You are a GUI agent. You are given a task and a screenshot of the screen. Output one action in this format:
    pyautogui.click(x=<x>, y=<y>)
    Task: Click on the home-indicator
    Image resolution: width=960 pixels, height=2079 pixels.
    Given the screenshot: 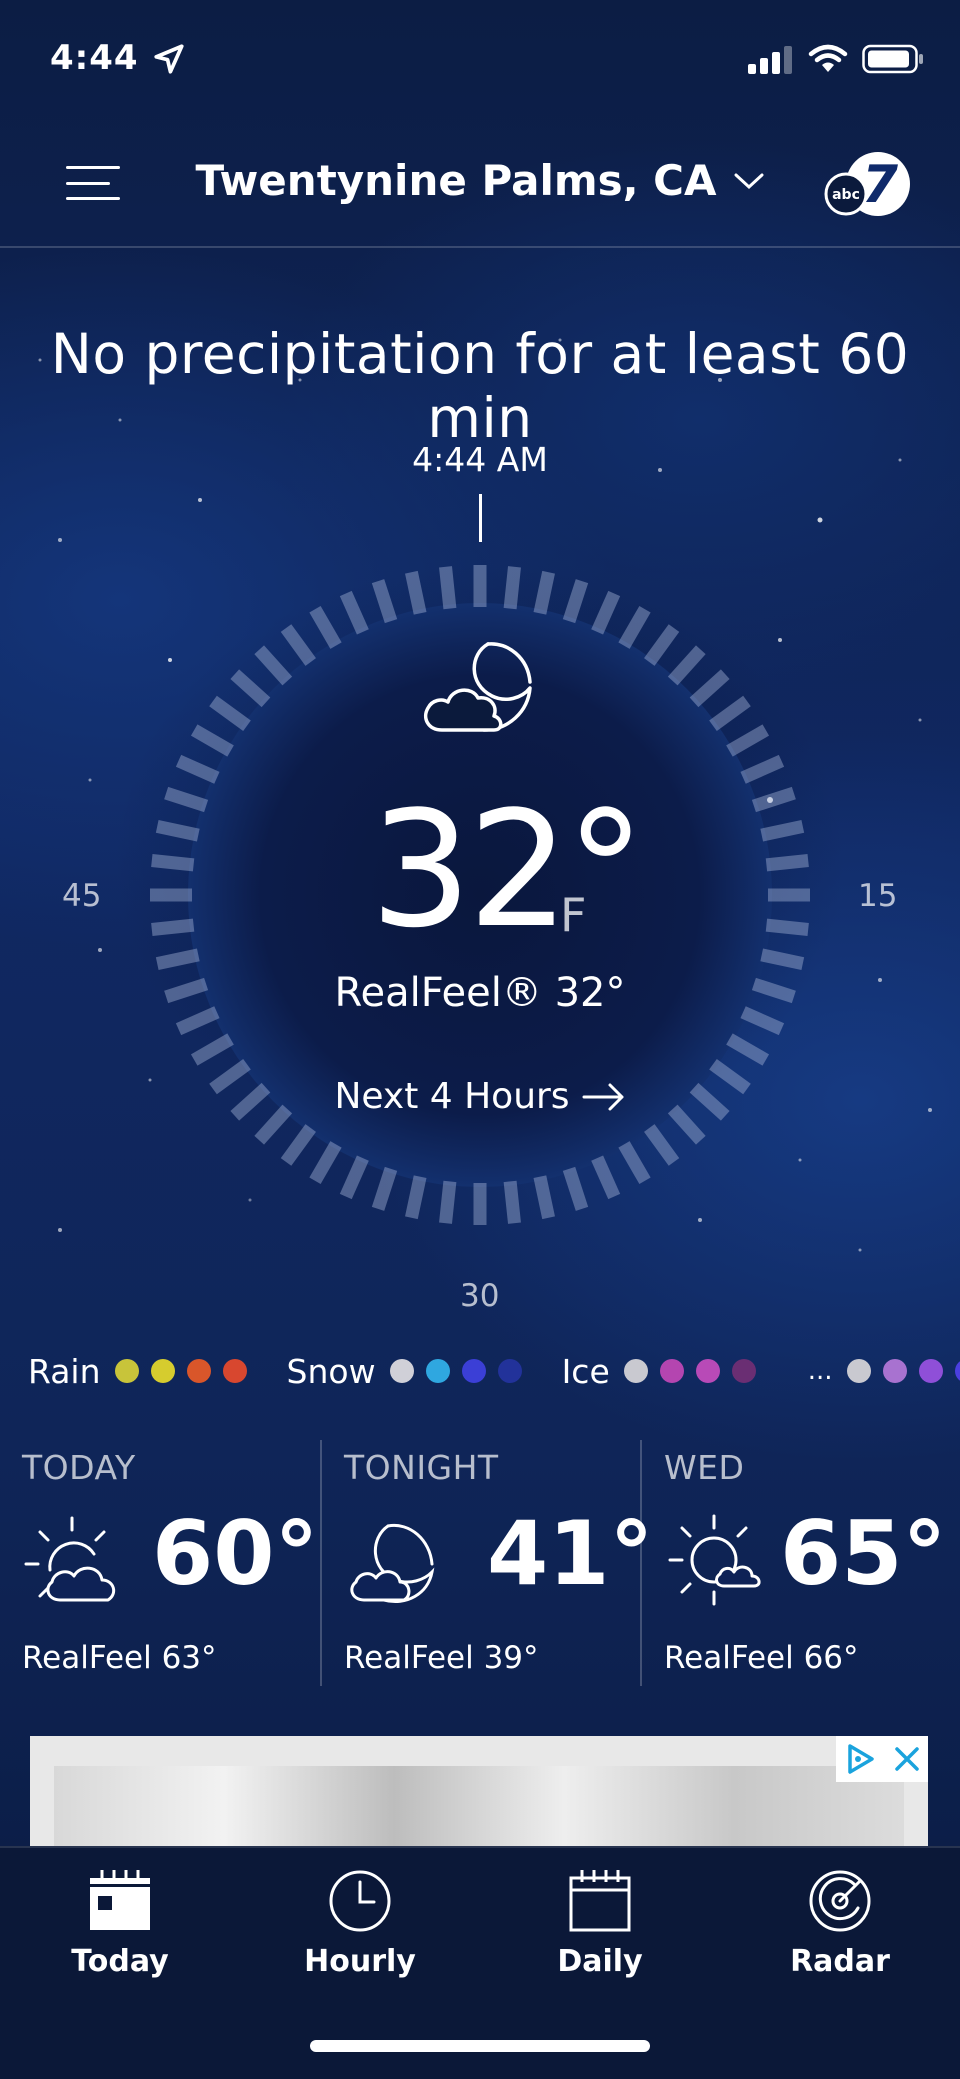 What is the action you would take?
    pyautogui.click(x=480, y=2046)
    